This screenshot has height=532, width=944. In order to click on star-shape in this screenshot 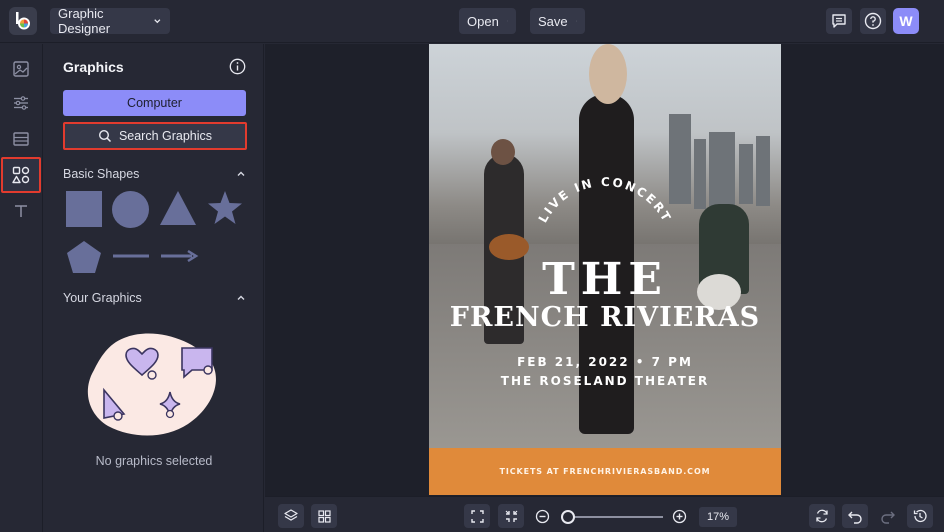, I will do `click(225, 208)`.